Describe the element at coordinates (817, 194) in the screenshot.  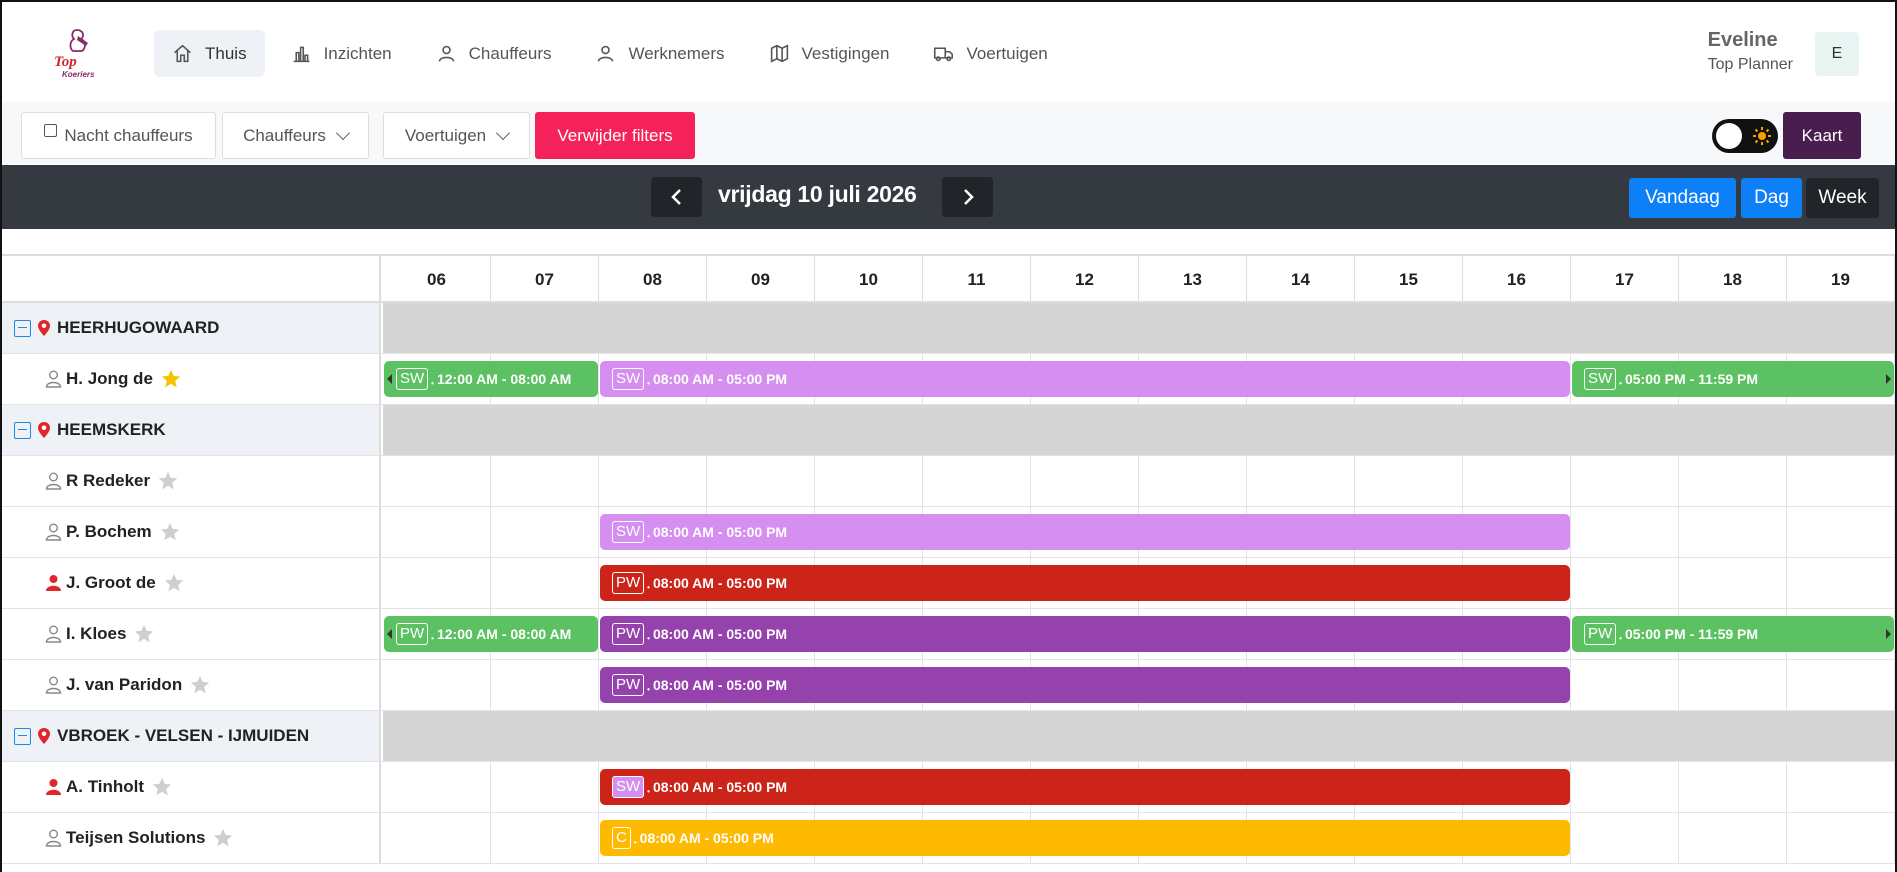
I see `current-date: vrijdag 10 juli 2026` at that location.